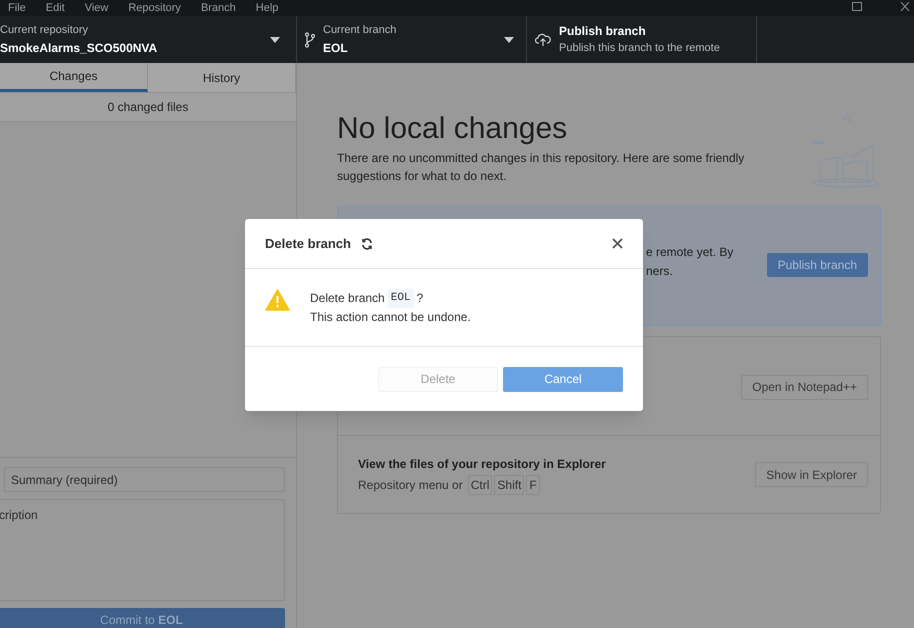 This screenshot has height=628, width=914. I want to click on keyboard-key: Shift, so click(509, 484).